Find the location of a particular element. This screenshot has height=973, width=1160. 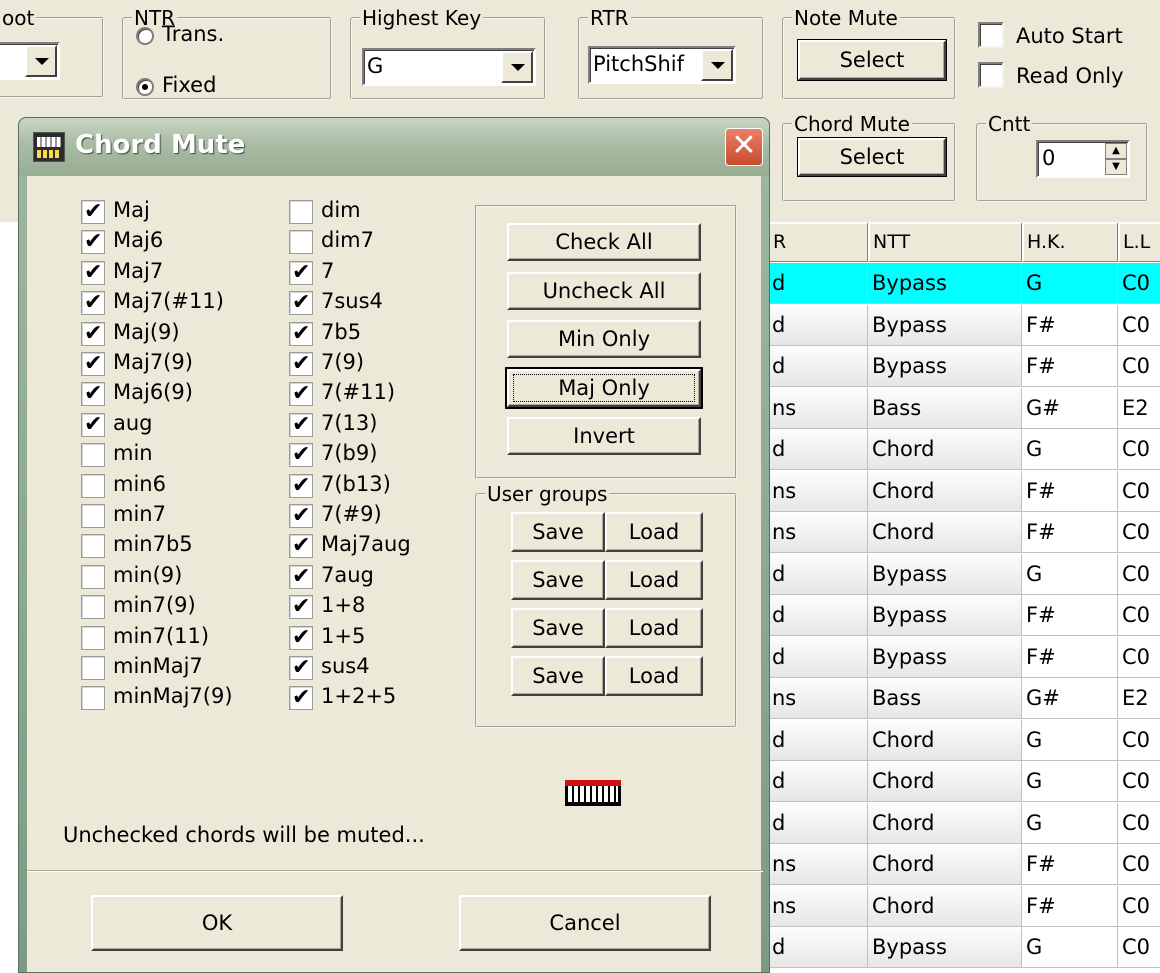

check-all-button: Check All is located at coordinates (604, 242).